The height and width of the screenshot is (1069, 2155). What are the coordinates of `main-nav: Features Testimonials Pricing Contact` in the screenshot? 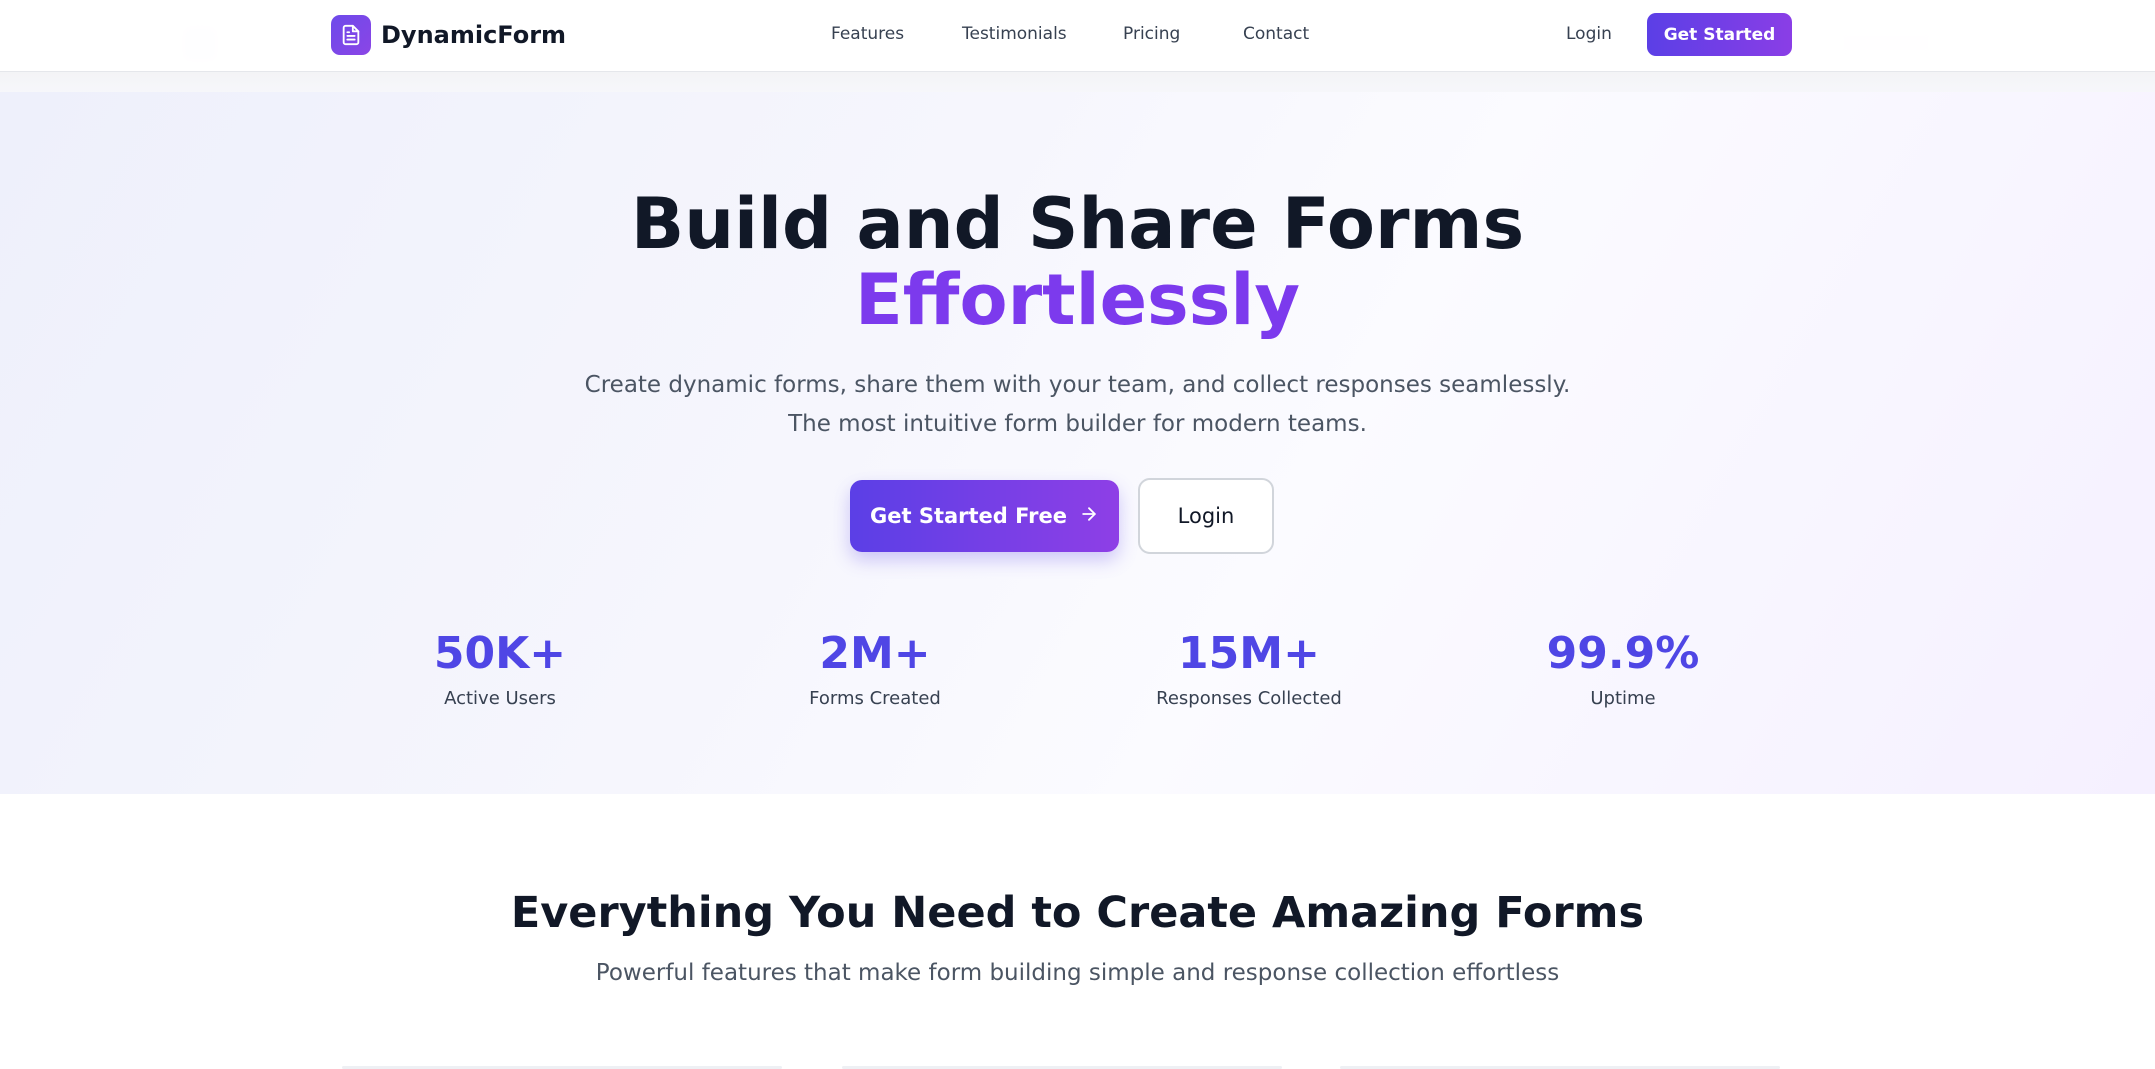 It's located at (1077, 36).